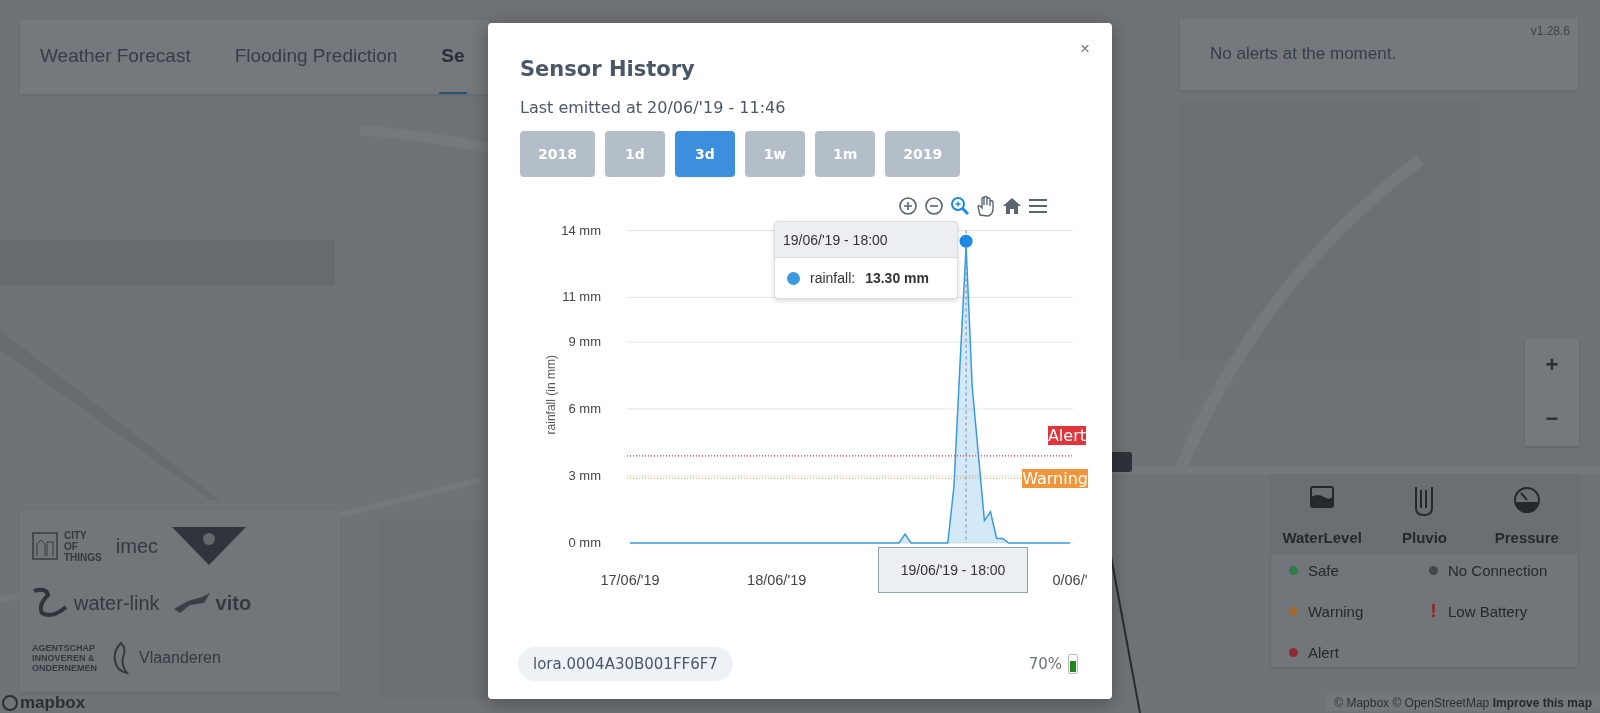 This screenshot has height=713, width=1600. Describe the element at coordinates (1085, 49) in the screenshot. I see `close-button: ×` at that location.